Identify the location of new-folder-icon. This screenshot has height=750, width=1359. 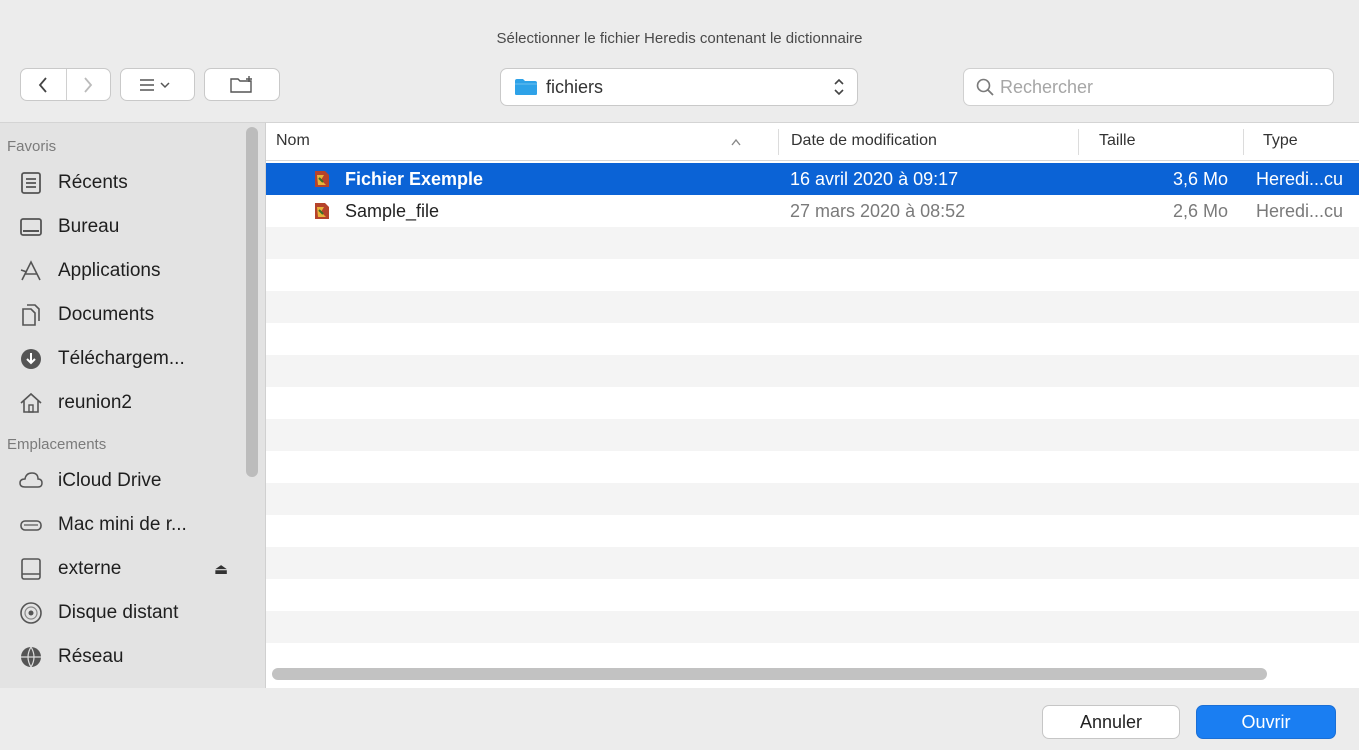
(241, 84).